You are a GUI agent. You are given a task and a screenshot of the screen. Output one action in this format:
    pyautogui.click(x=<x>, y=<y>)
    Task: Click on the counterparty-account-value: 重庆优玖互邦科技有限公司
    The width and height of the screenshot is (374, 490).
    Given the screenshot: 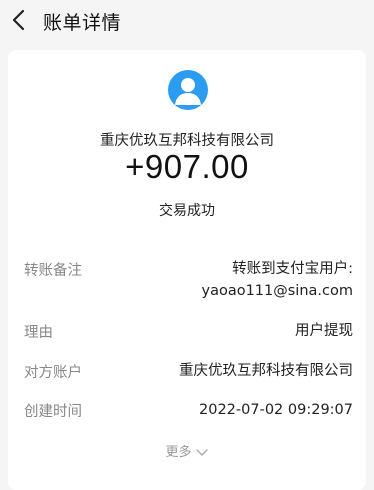 What is the action you would take?
    pyautogui.click(x=266, y=371)
    